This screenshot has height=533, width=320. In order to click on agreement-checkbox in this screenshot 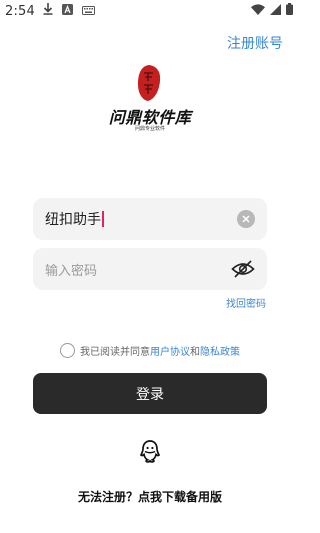, I will do `click(67, 350)`.